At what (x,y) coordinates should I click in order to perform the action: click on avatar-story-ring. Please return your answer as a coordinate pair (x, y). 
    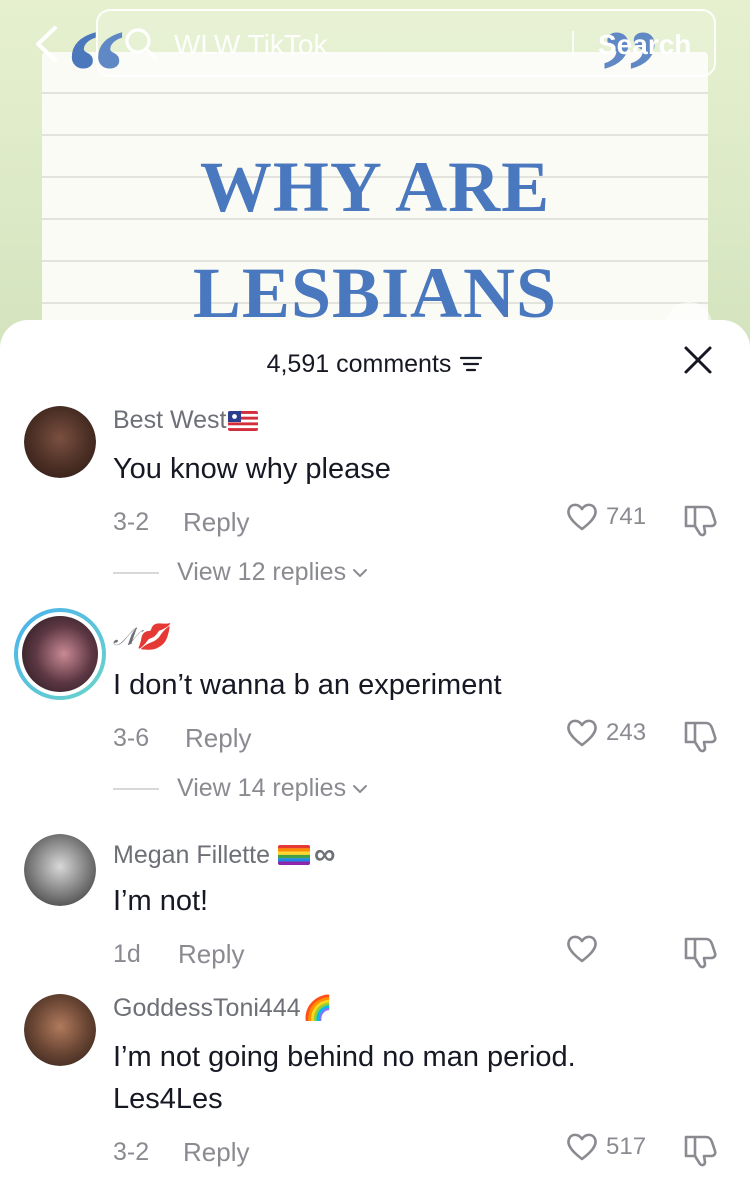
    Looking at the image, I should click on (60, 654).